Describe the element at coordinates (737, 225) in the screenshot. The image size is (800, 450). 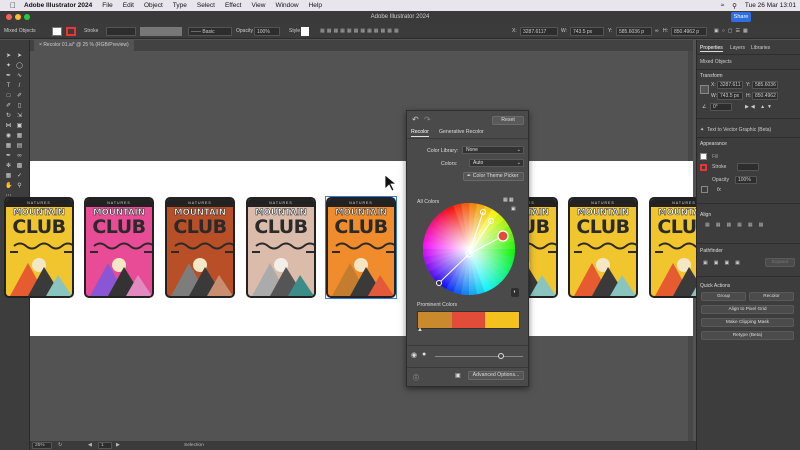
I see `align-buttons: ▦▦▦▦▦▦` at that location.